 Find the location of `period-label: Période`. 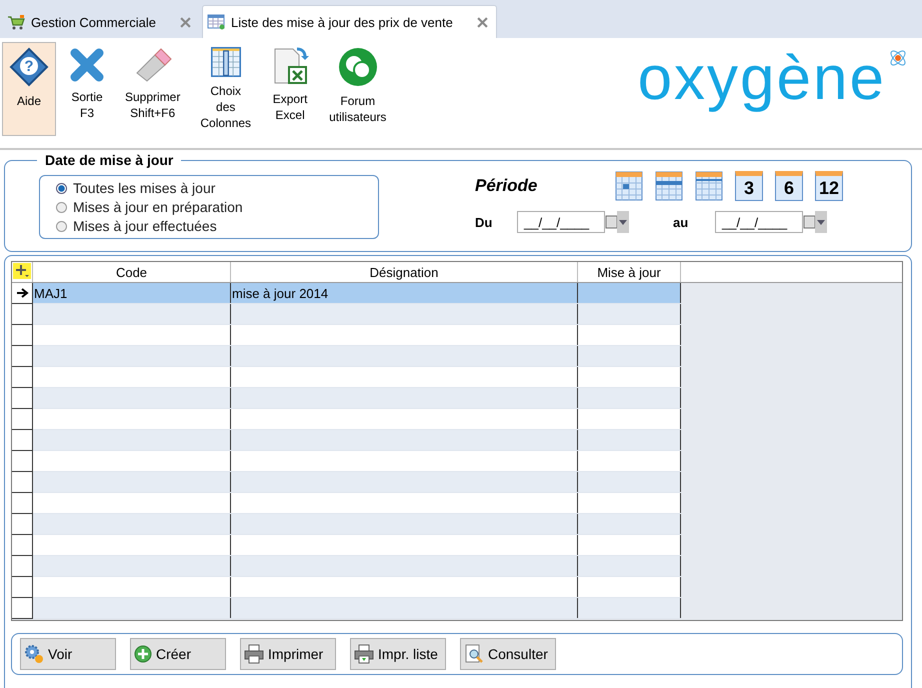

period-label: Période is located at coordinates (506, 186).